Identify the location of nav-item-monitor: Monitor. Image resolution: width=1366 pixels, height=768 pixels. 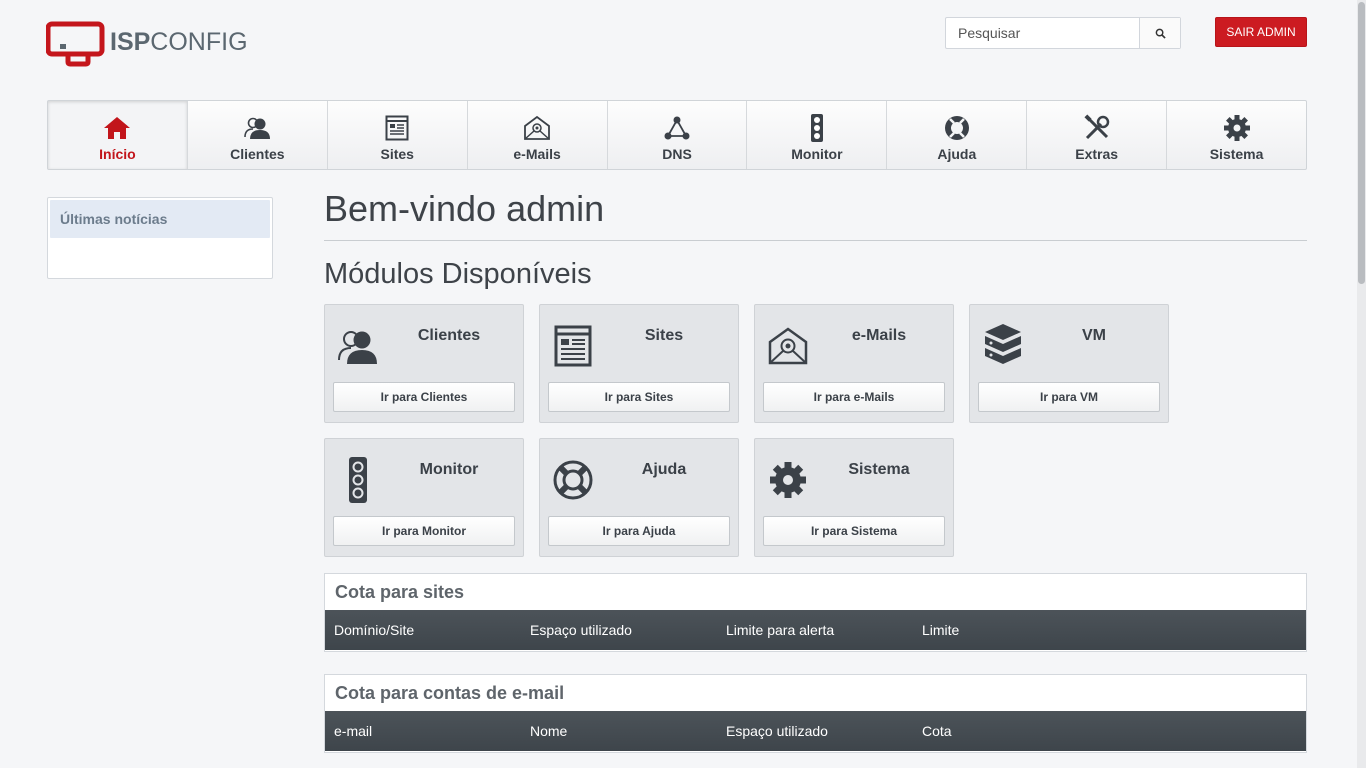
(817, 135).